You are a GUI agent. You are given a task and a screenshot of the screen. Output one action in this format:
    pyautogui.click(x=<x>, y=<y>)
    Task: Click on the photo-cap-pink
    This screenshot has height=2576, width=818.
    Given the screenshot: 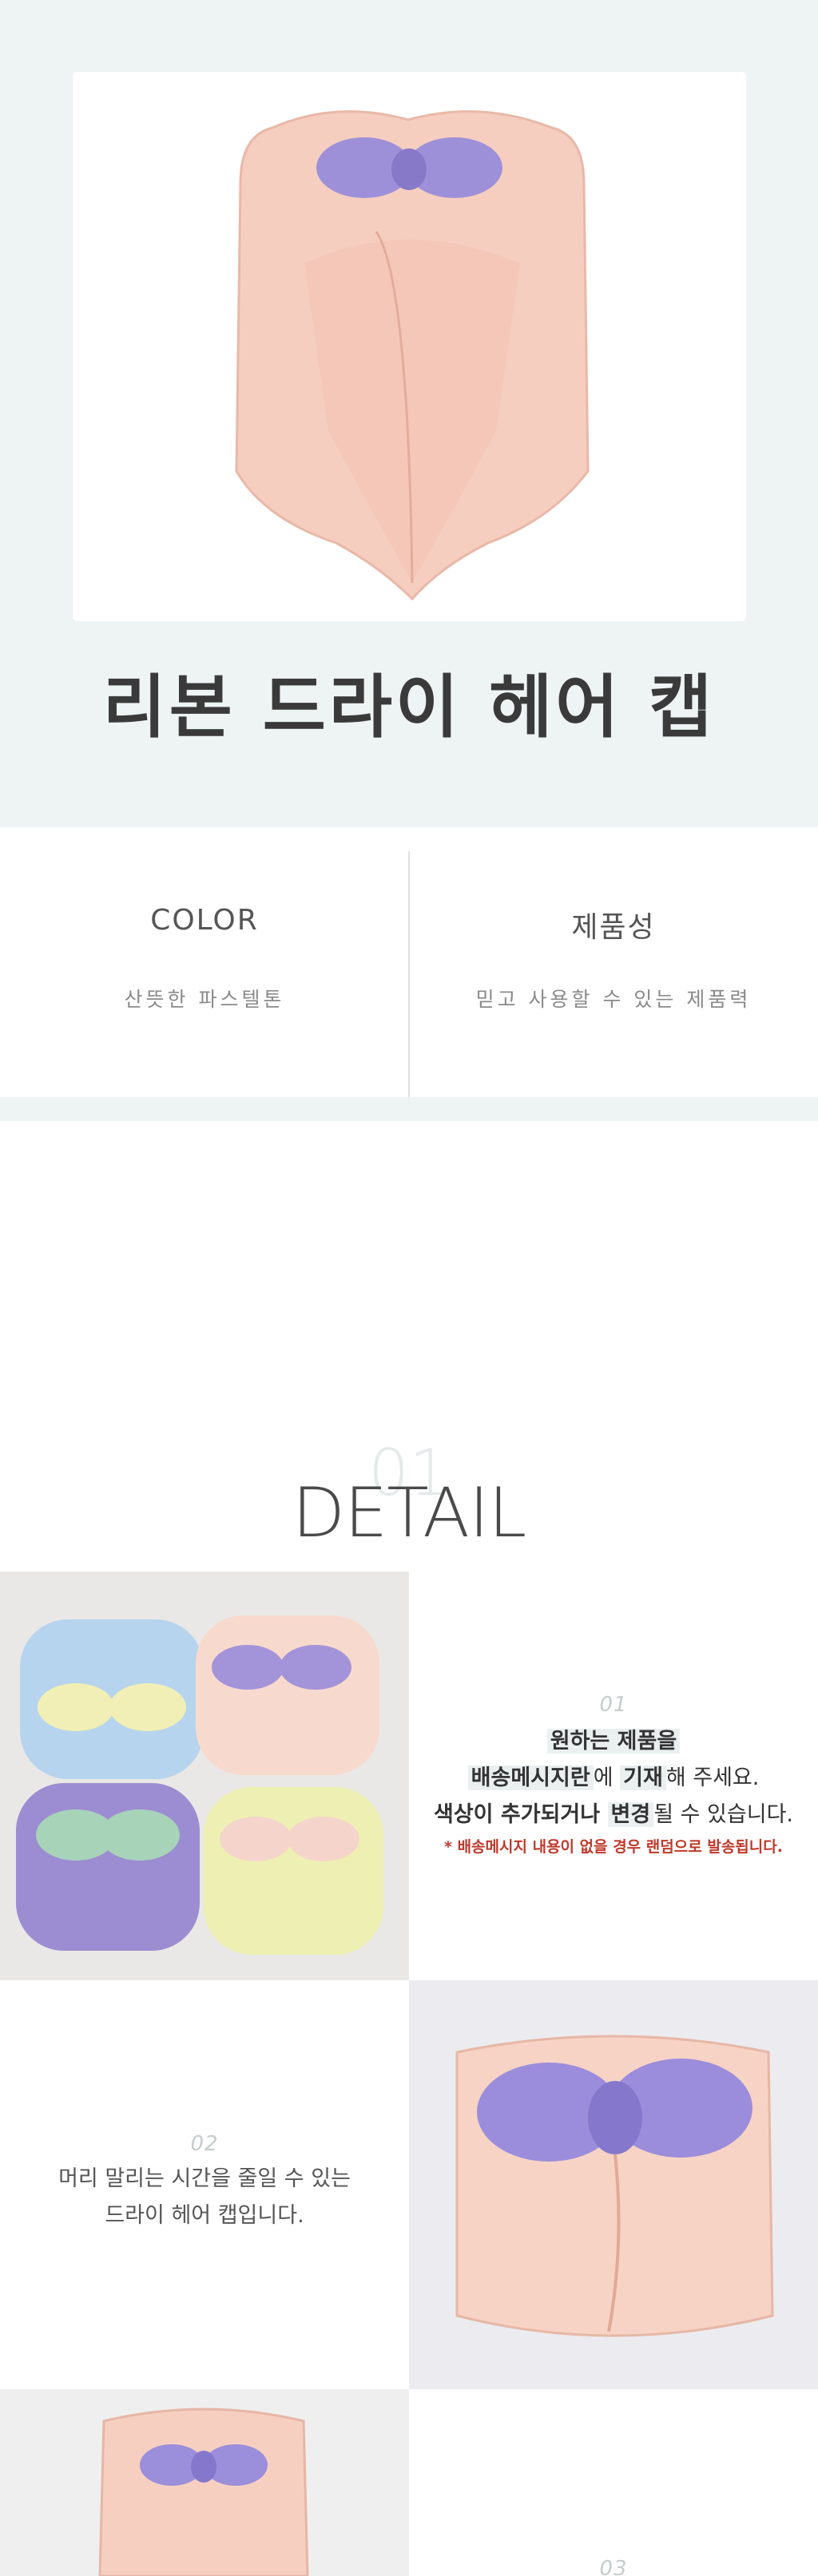 What is the action you would take?
    pyautogui.click(x=204, y=2482)
    